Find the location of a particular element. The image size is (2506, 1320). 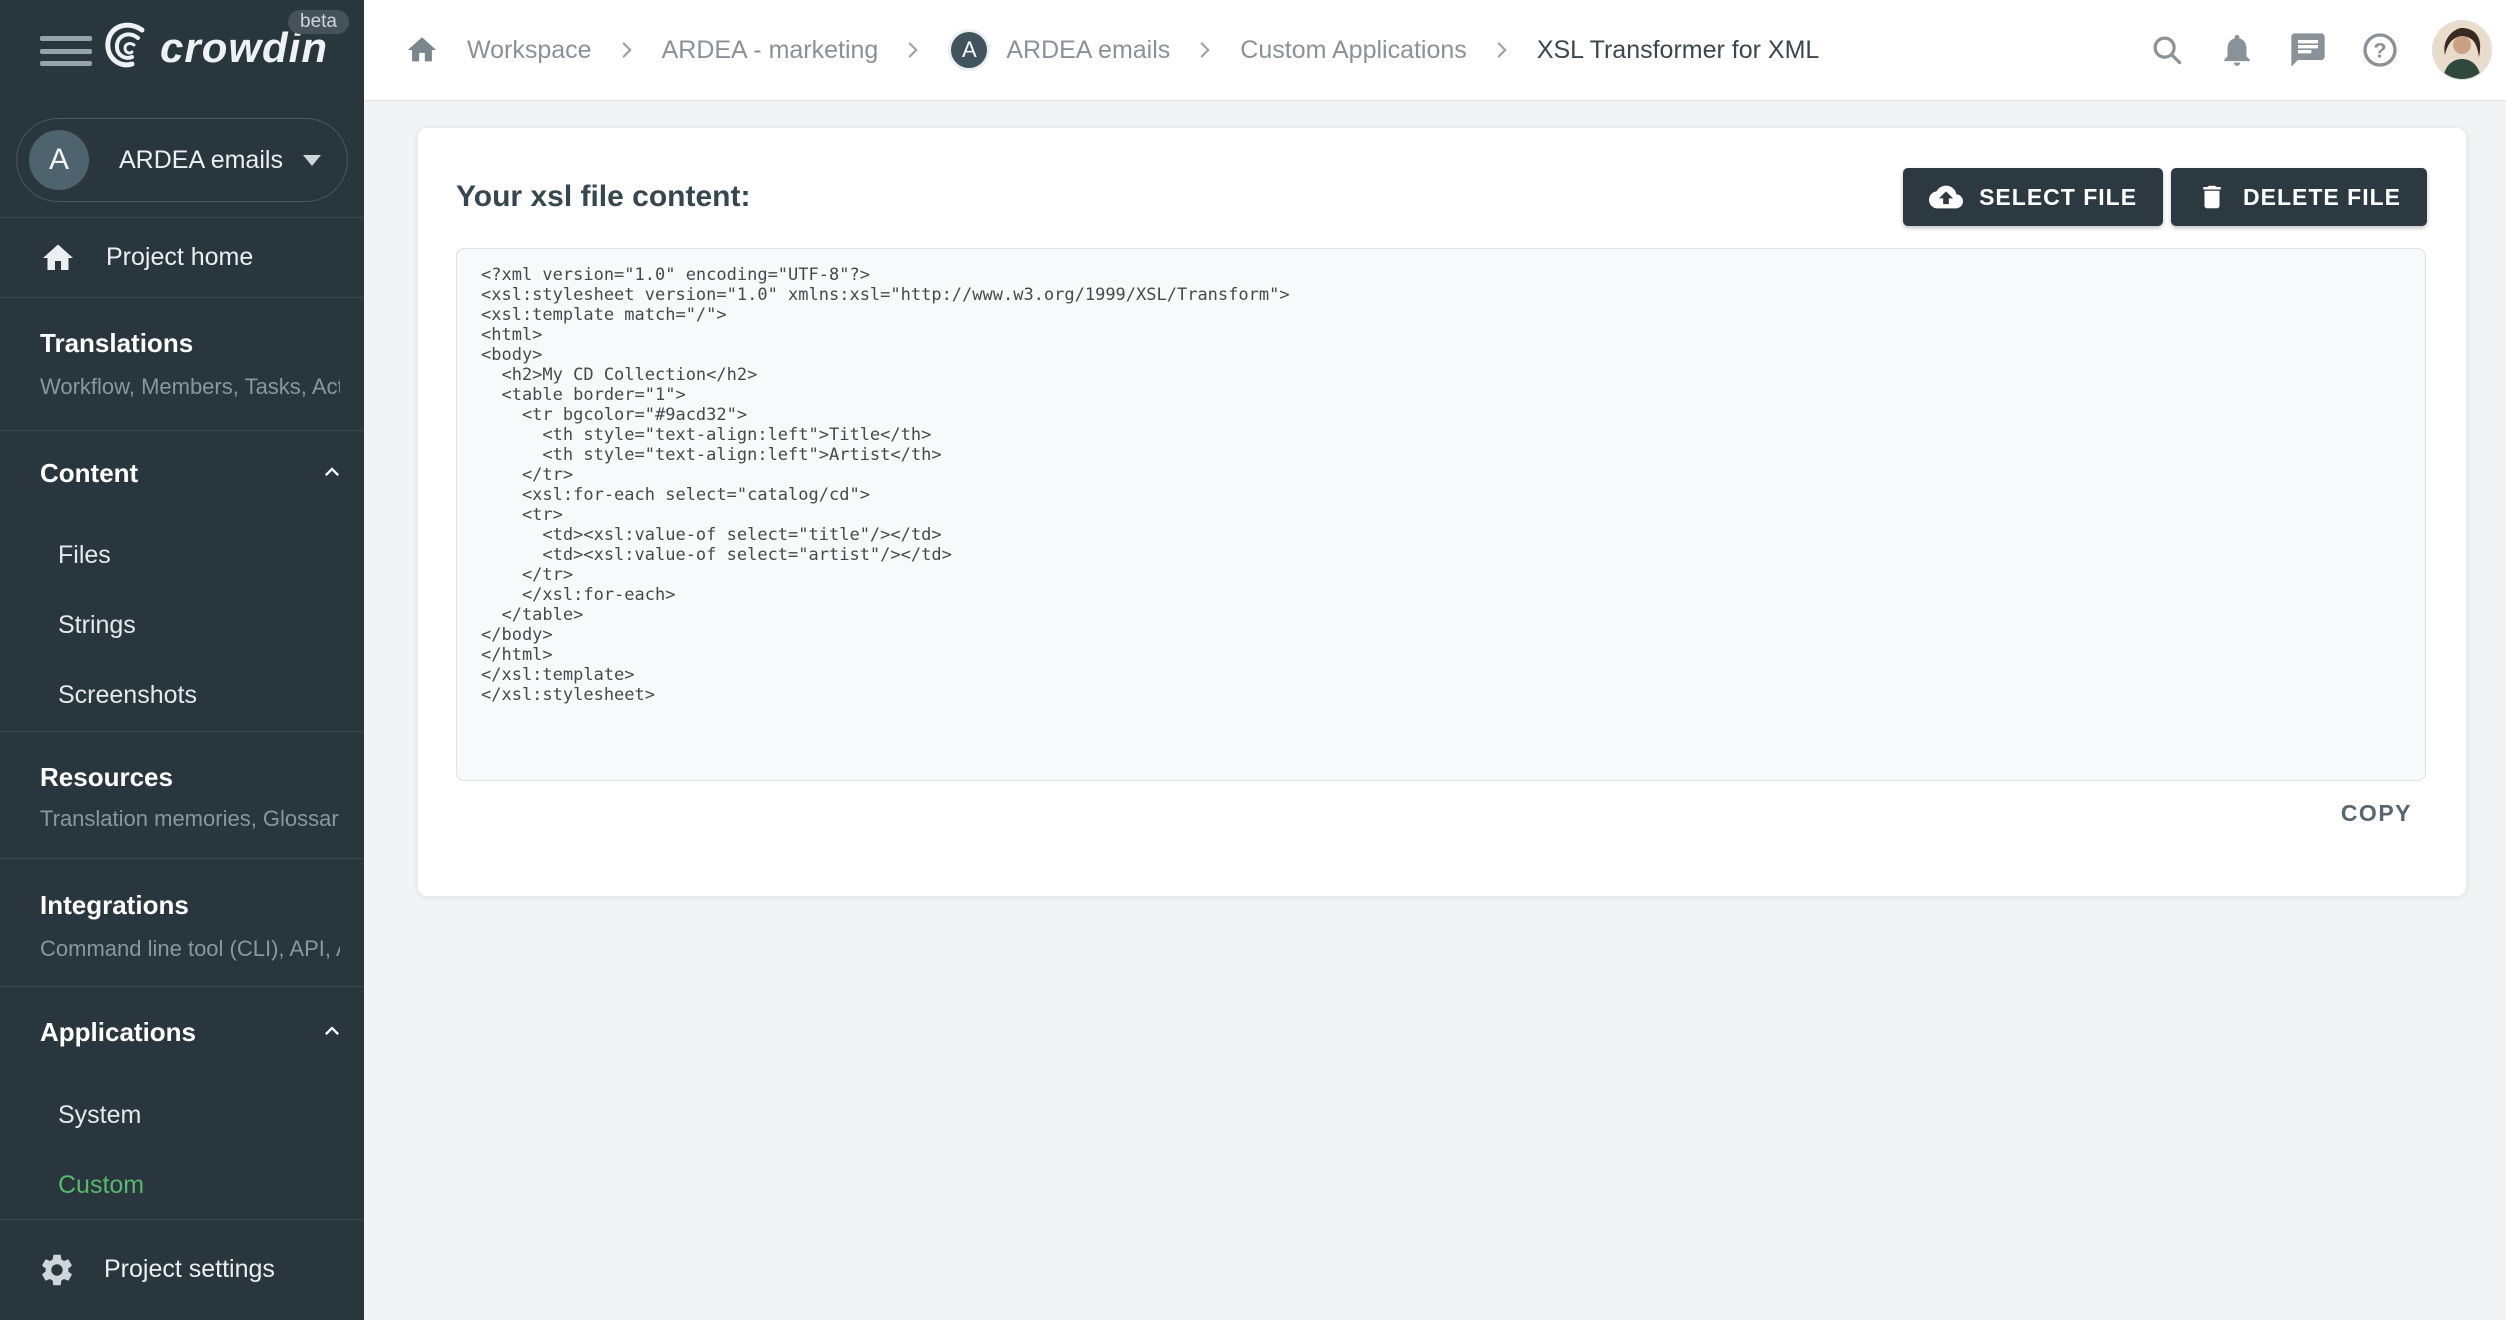

breadcrumb-item-current-page: XSL Transformer for XML is located at coordinates (1678, 49).